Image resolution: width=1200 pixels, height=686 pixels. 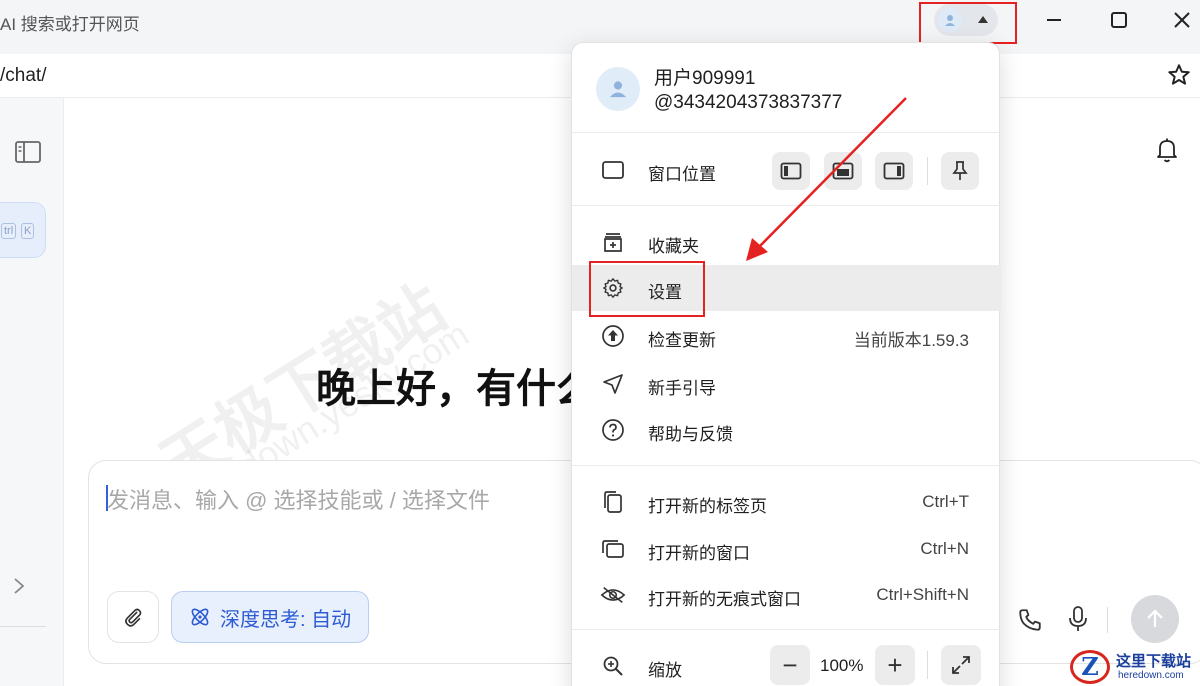 I want to click on site-logo: Z 这里下载站 heredown.com, so click(x=1134, y=667).